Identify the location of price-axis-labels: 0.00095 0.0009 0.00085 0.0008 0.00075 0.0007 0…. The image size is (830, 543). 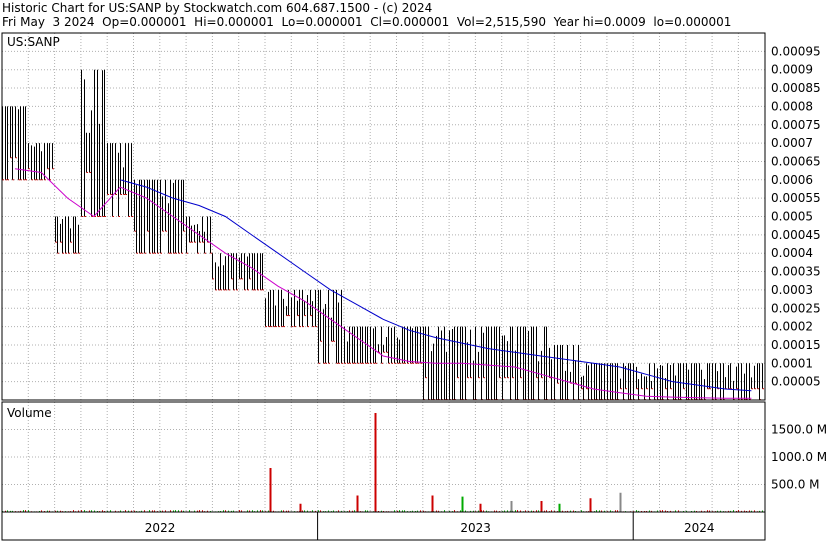
(796, 216).